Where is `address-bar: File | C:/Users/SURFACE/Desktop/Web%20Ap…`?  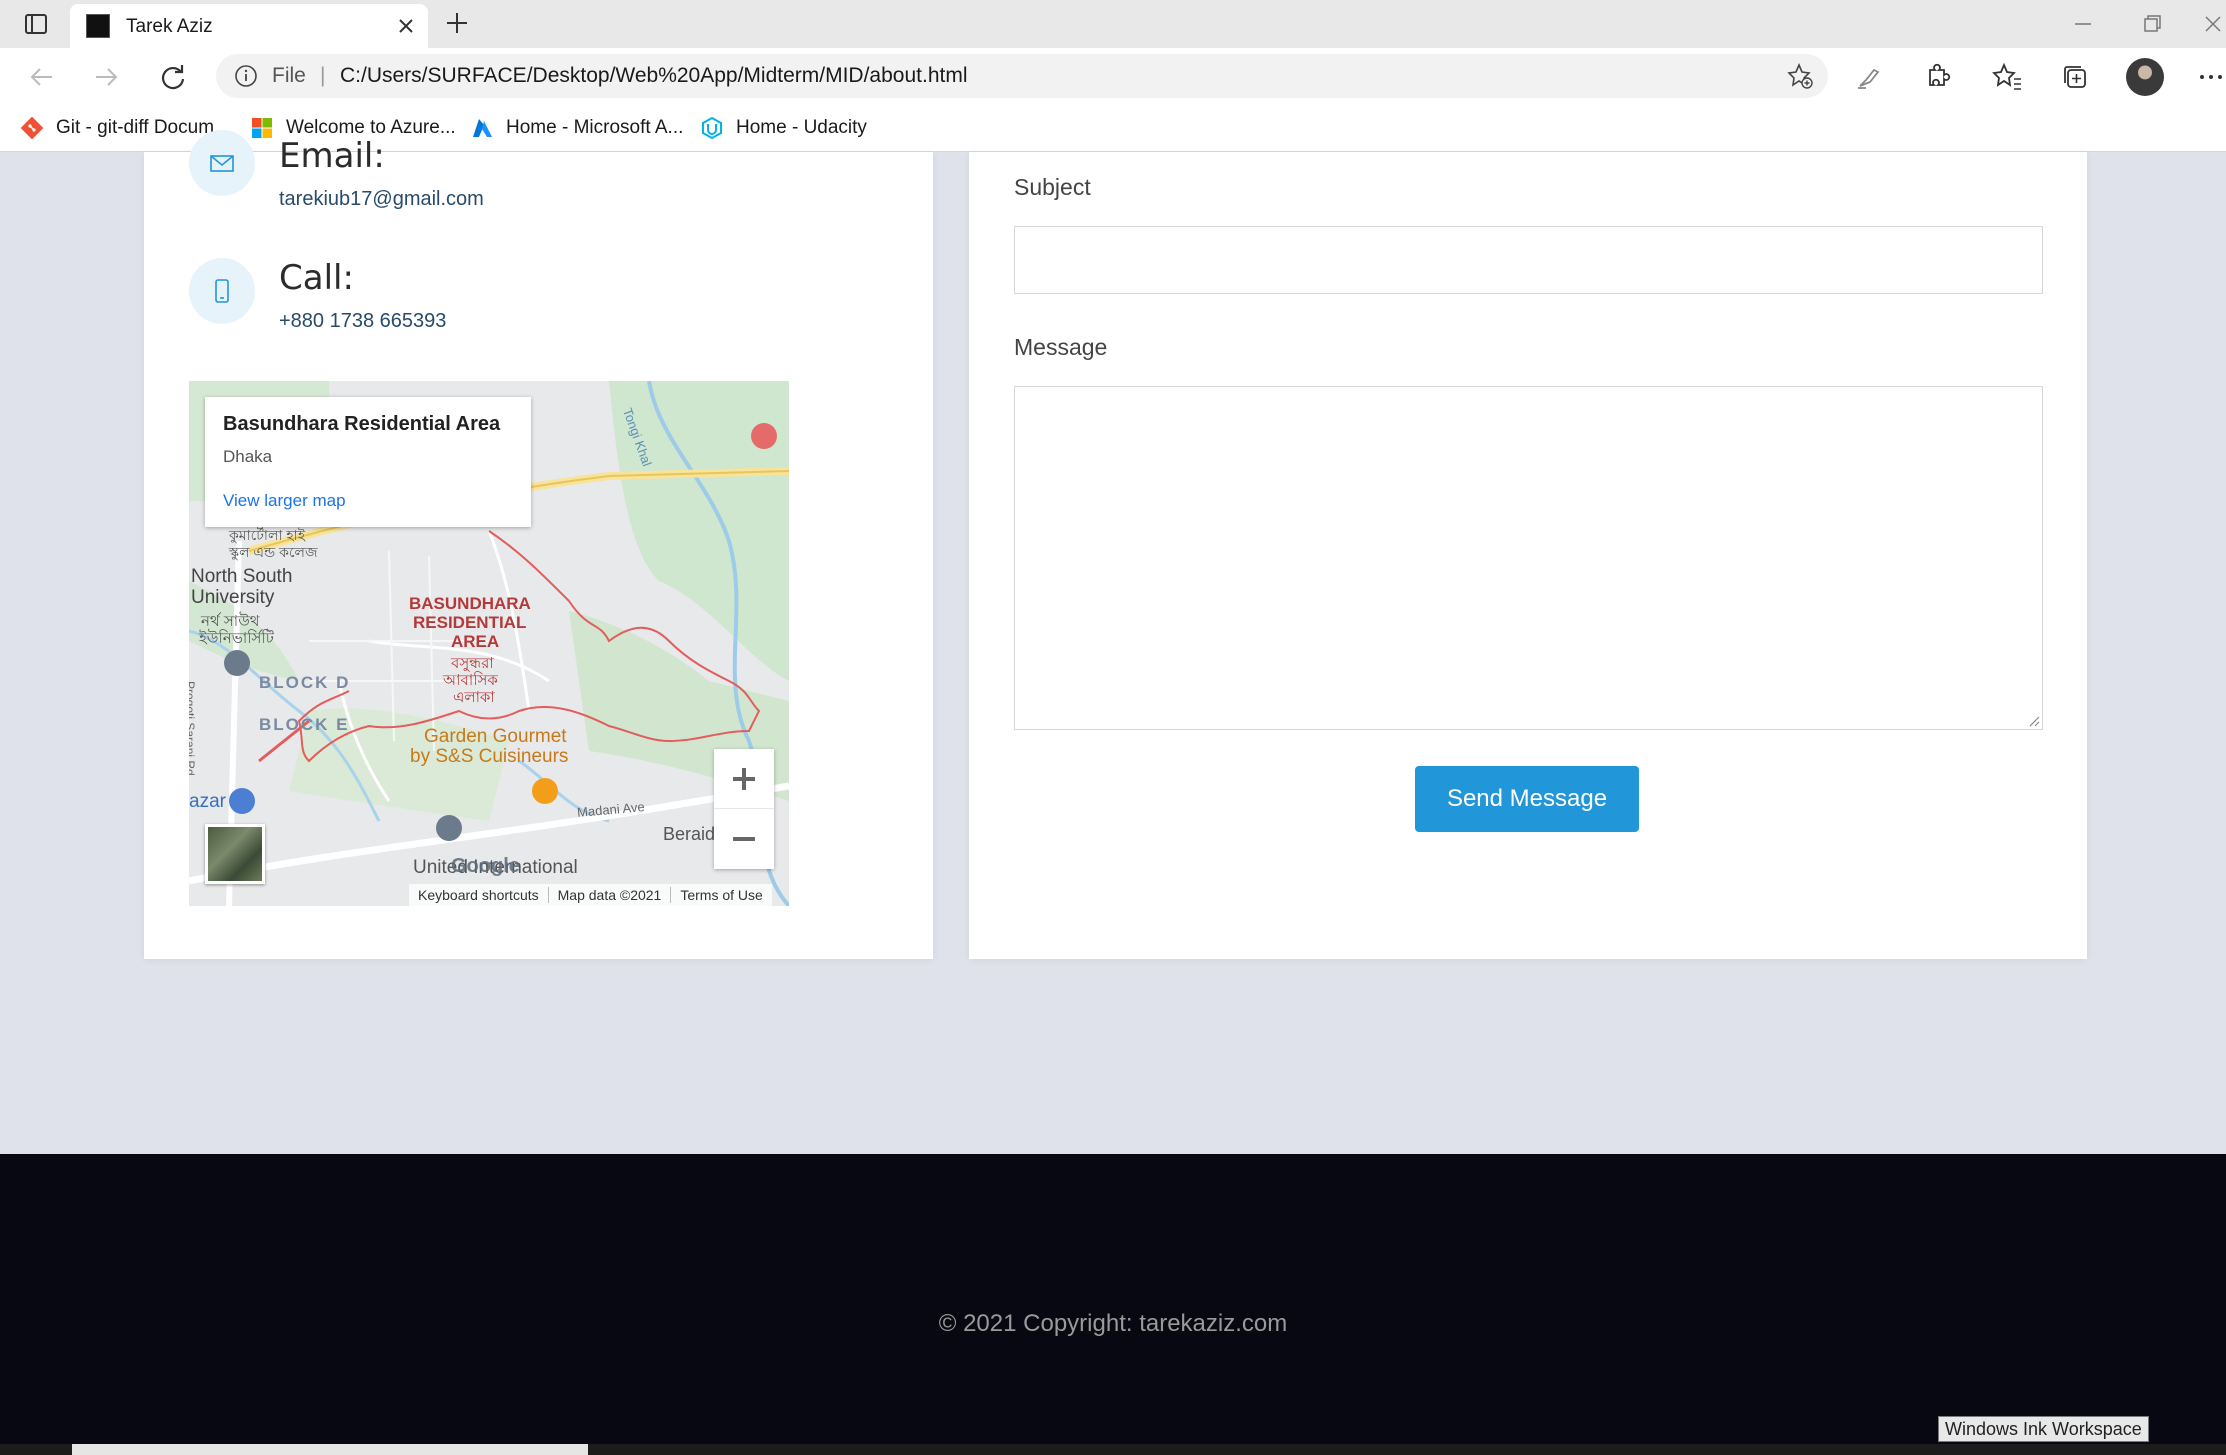 address-bar: File | C:/Users/SURFACE/Desktop/Web%20Ap… is located at coordinates (1022, 76).